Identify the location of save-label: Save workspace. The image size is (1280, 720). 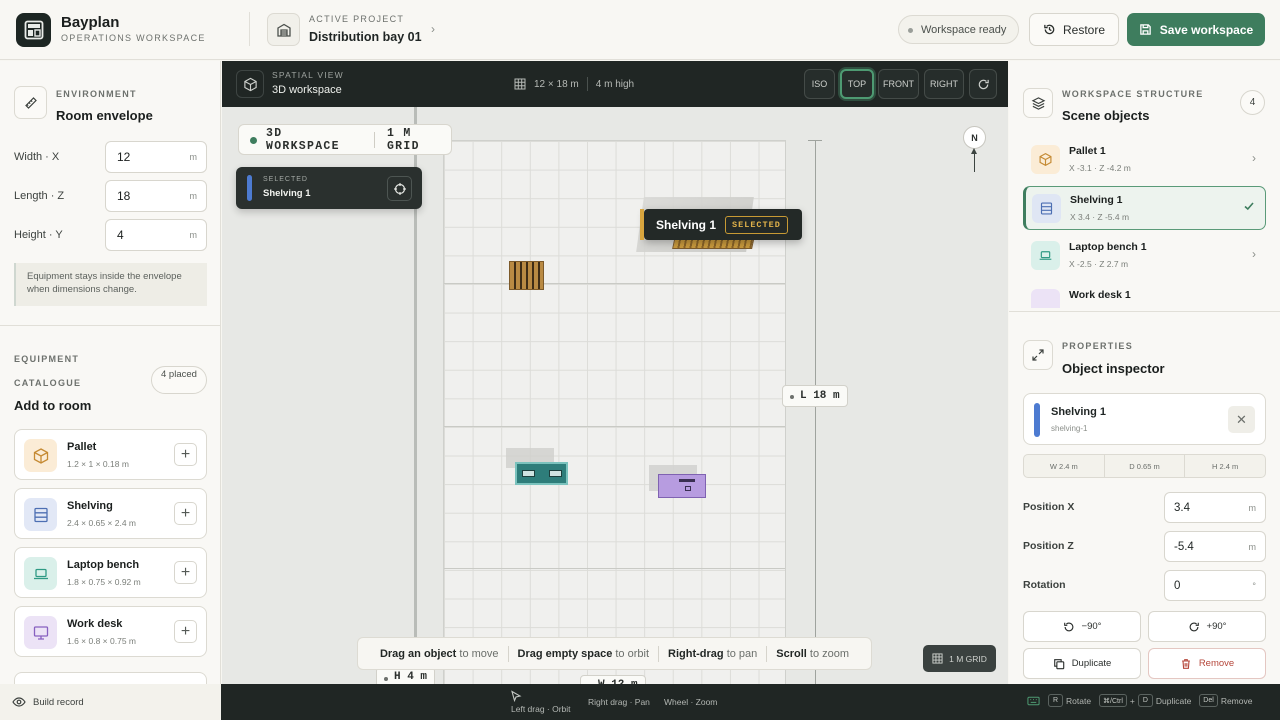
(1206, 29).